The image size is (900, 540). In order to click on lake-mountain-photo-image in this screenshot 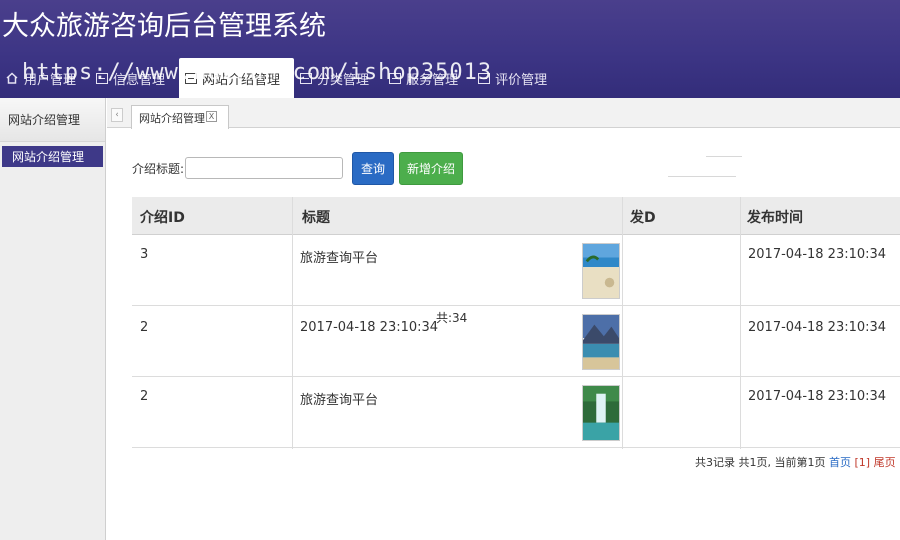, I will do `click(601, 342)`.